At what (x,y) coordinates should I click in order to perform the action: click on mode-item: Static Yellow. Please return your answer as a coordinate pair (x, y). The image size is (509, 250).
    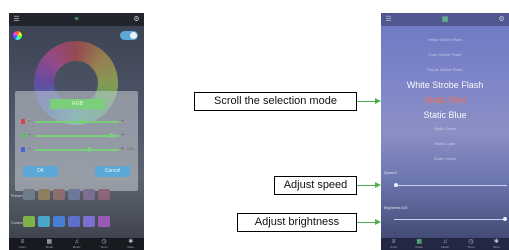
    Looking at the image, I should click on (445, 158).